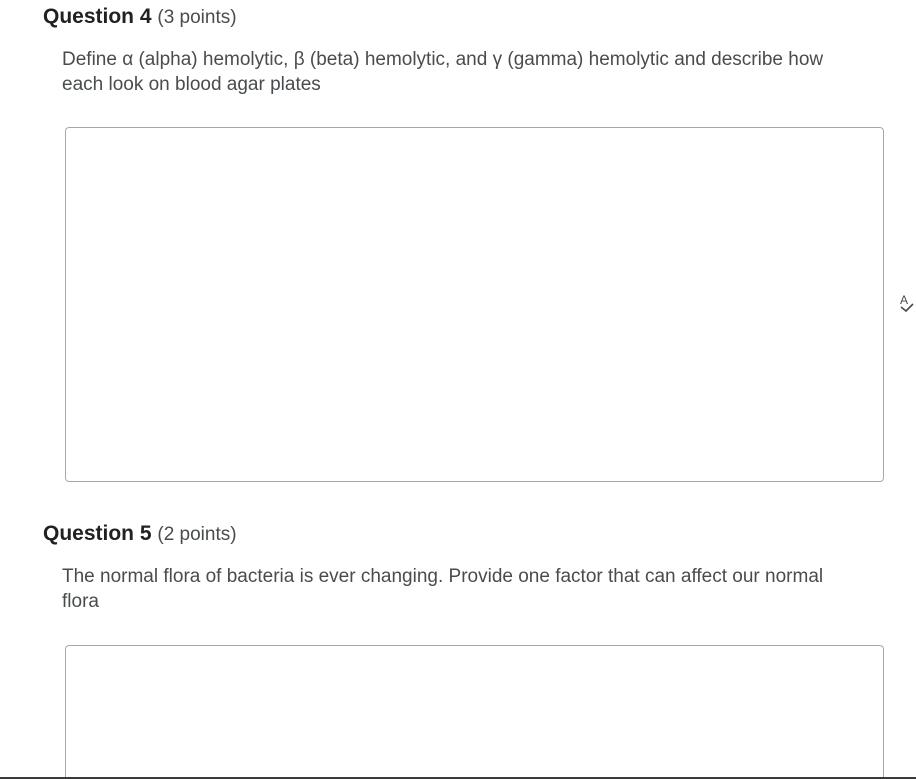 This screenshot has width=916, height=779. I want to click on question-5-points: (2 points), so click(197, 534).